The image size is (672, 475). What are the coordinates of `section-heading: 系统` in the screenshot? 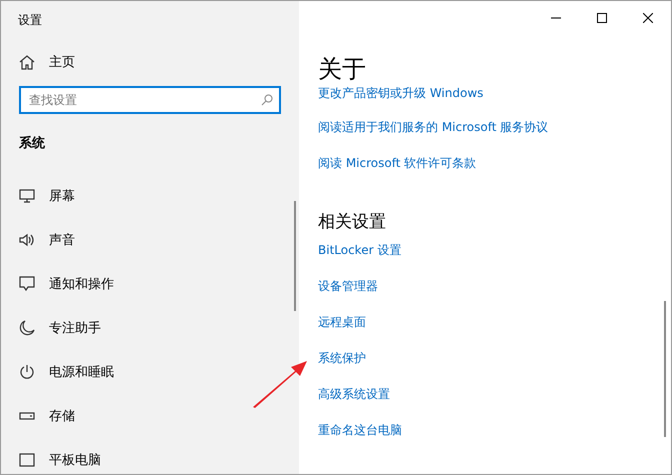 It's located at (32, 143).